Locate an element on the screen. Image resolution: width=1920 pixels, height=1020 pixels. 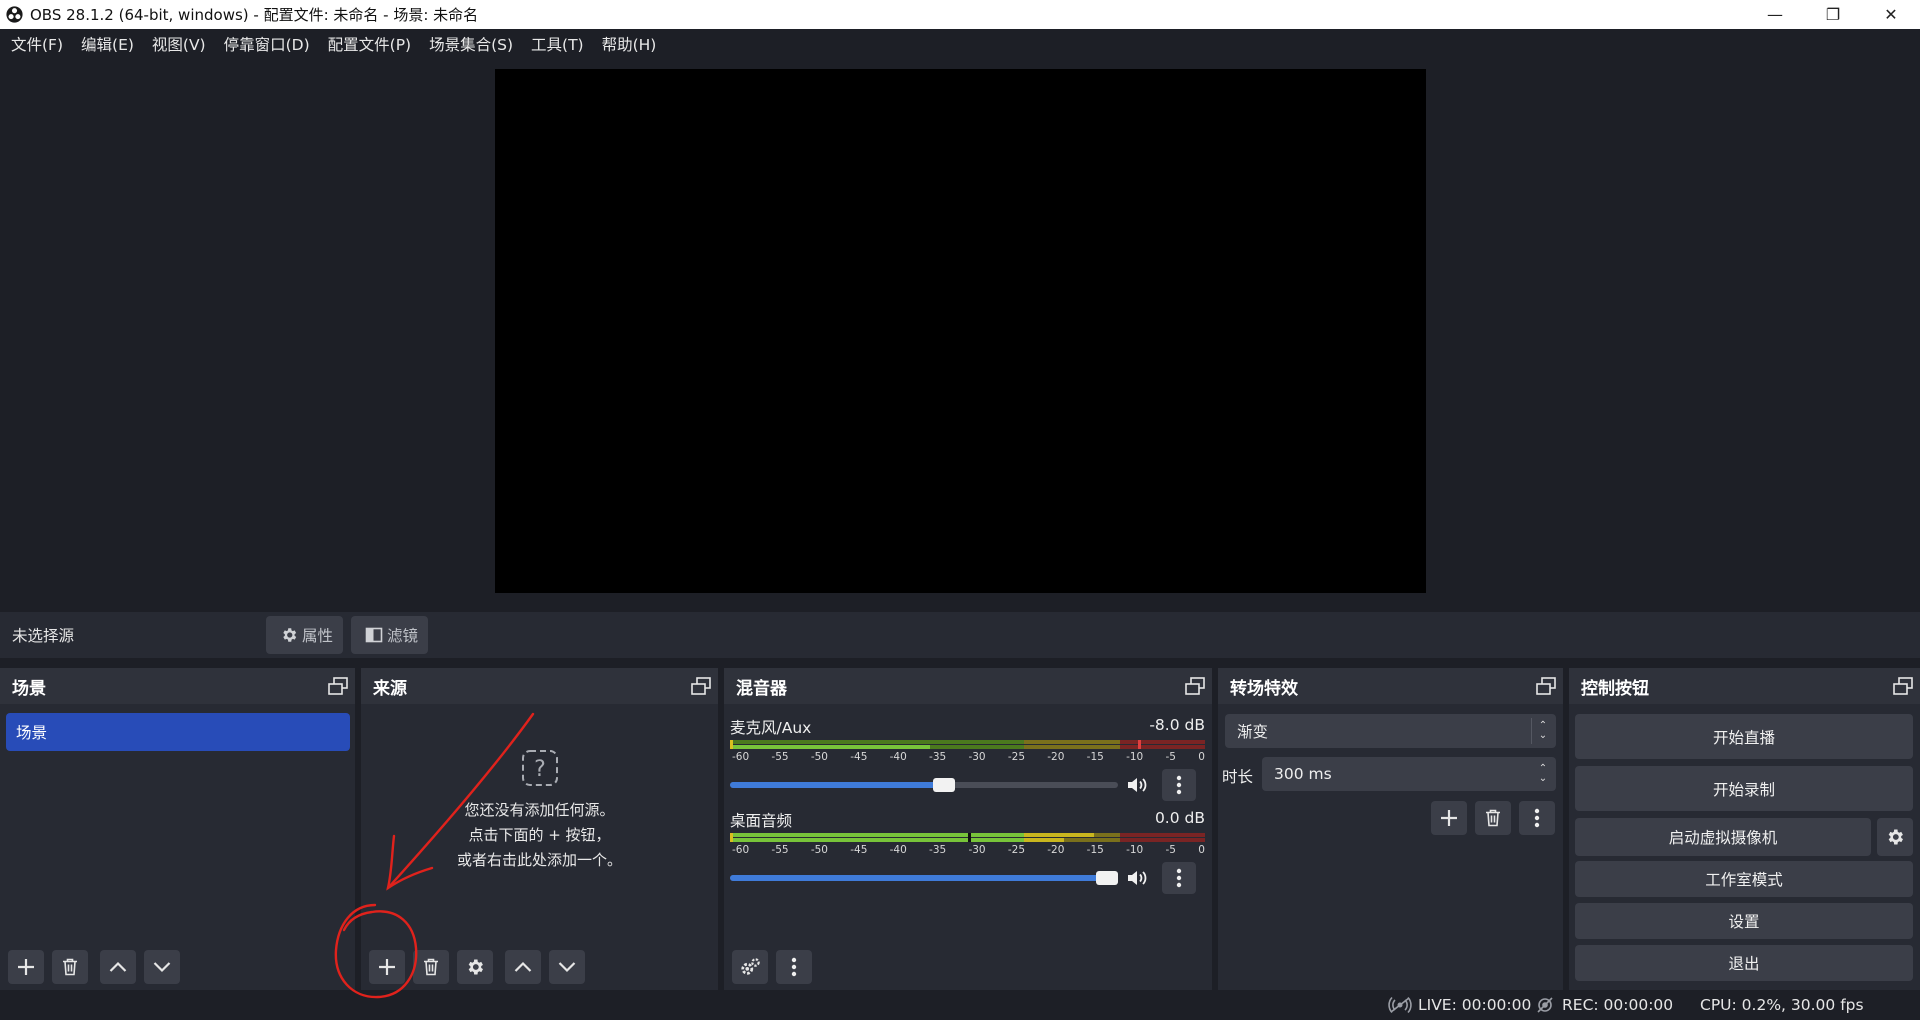
tick-label: -55 is located at coordinates (780, 757).